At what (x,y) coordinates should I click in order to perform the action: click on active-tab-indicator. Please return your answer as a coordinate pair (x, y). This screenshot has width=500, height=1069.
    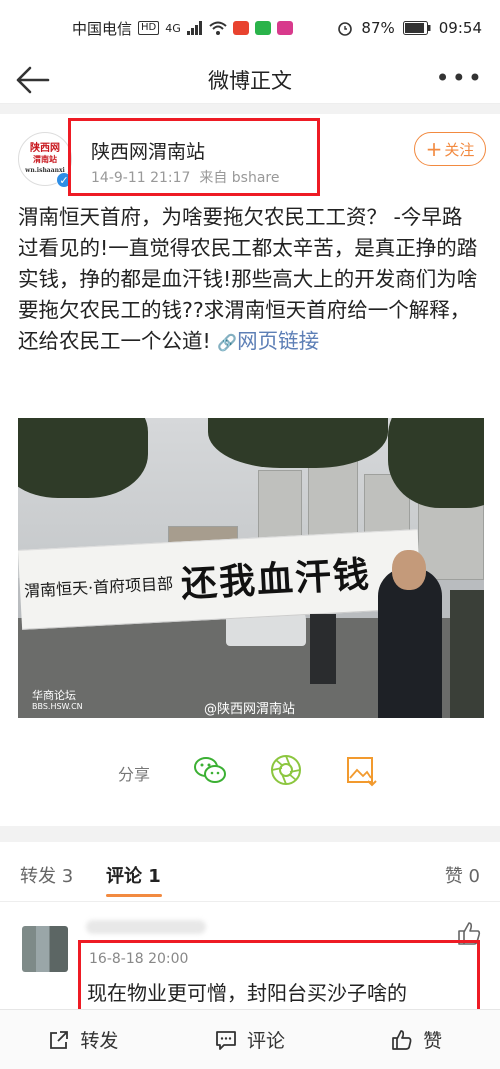
    Looking at the image, I should click on (134, 895).